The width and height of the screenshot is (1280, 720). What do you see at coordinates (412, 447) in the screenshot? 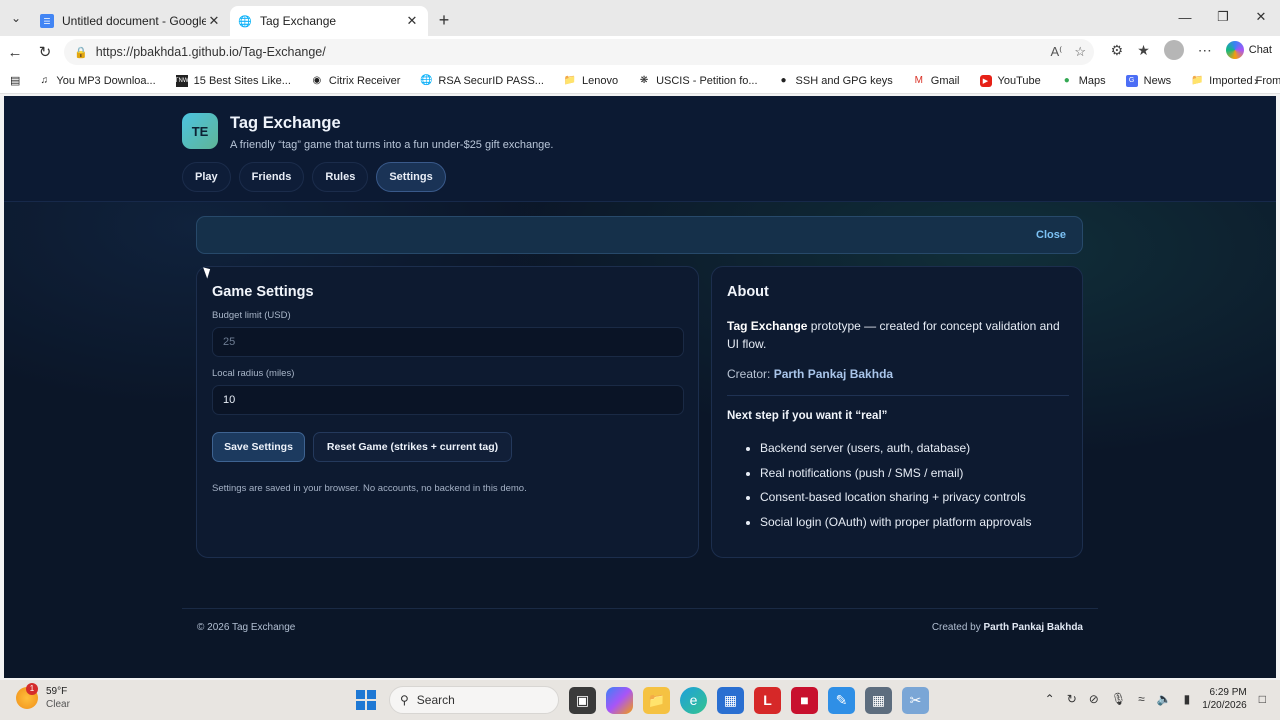
I see `reset-game-button: Reset Game (strikes + current tag)` at bounding box center [412, 447].